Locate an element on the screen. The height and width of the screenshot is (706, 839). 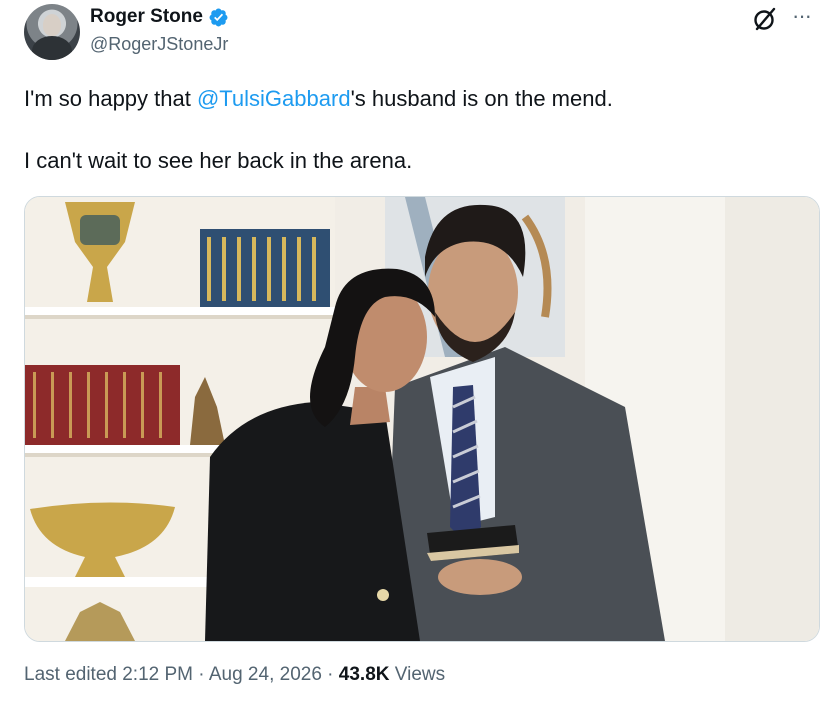
author-avatar is located at coordinates (52, 32).